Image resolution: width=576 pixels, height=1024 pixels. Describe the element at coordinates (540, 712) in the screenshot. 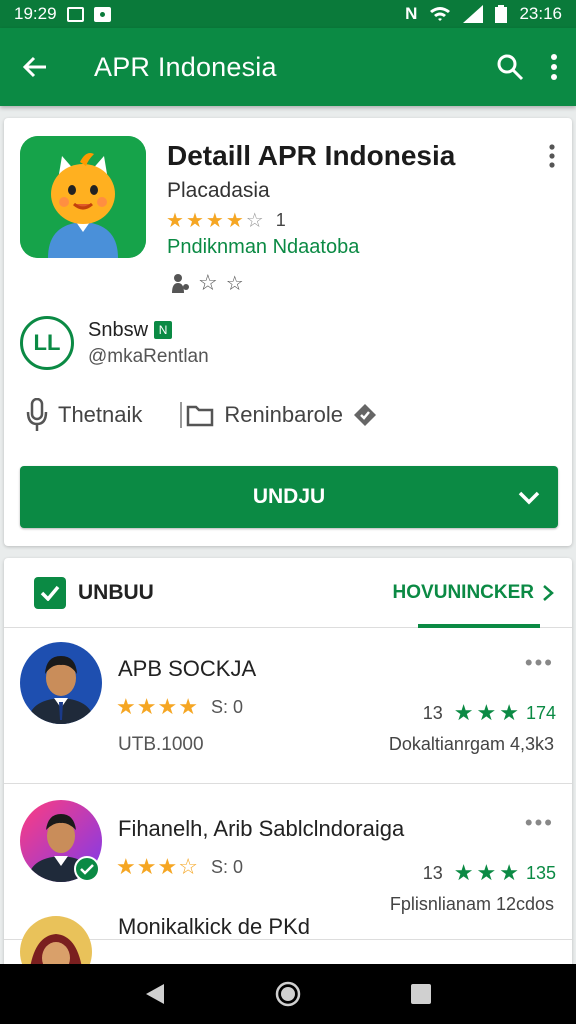

I see `review-right-count: 174` at that location.